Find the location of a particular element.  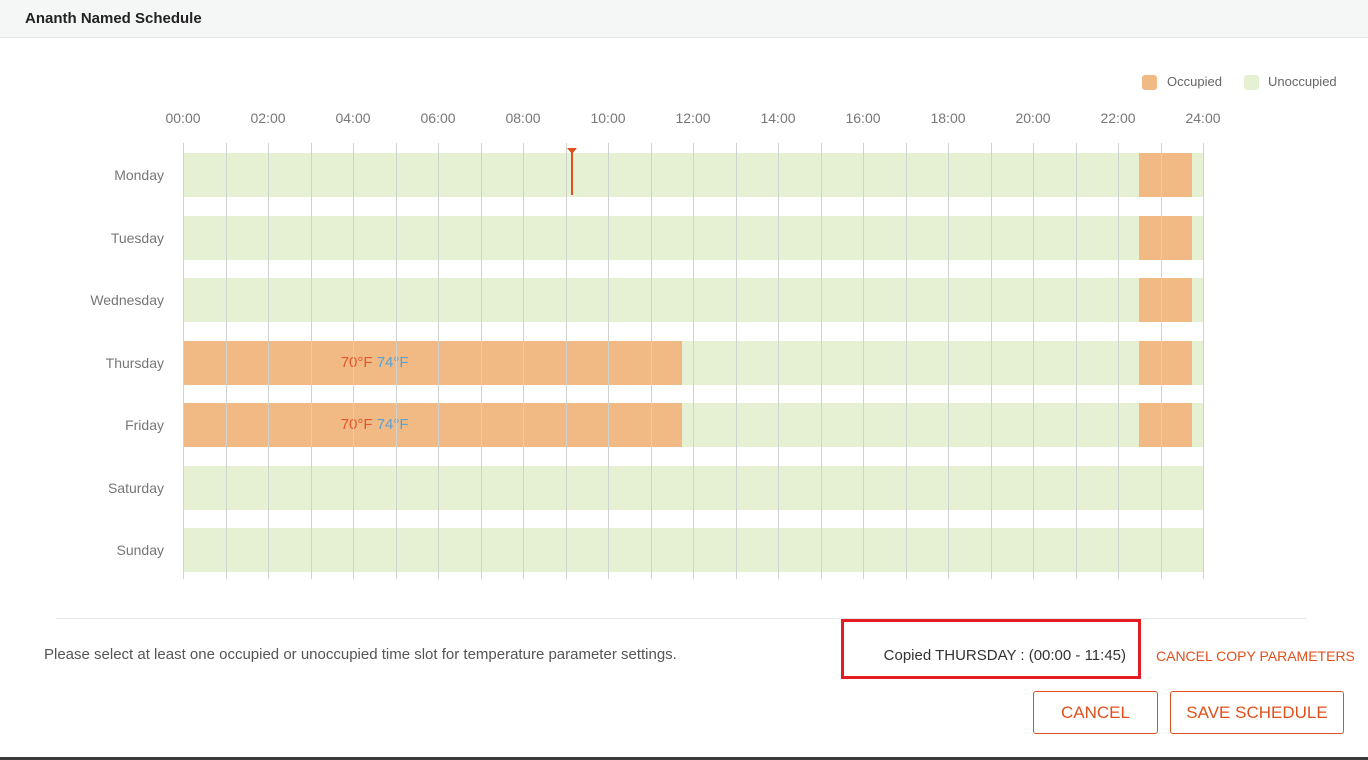

cancel-copy-parameters-link: CANCEL COPY PARAMETERS is located at coordinates (1255, 656).